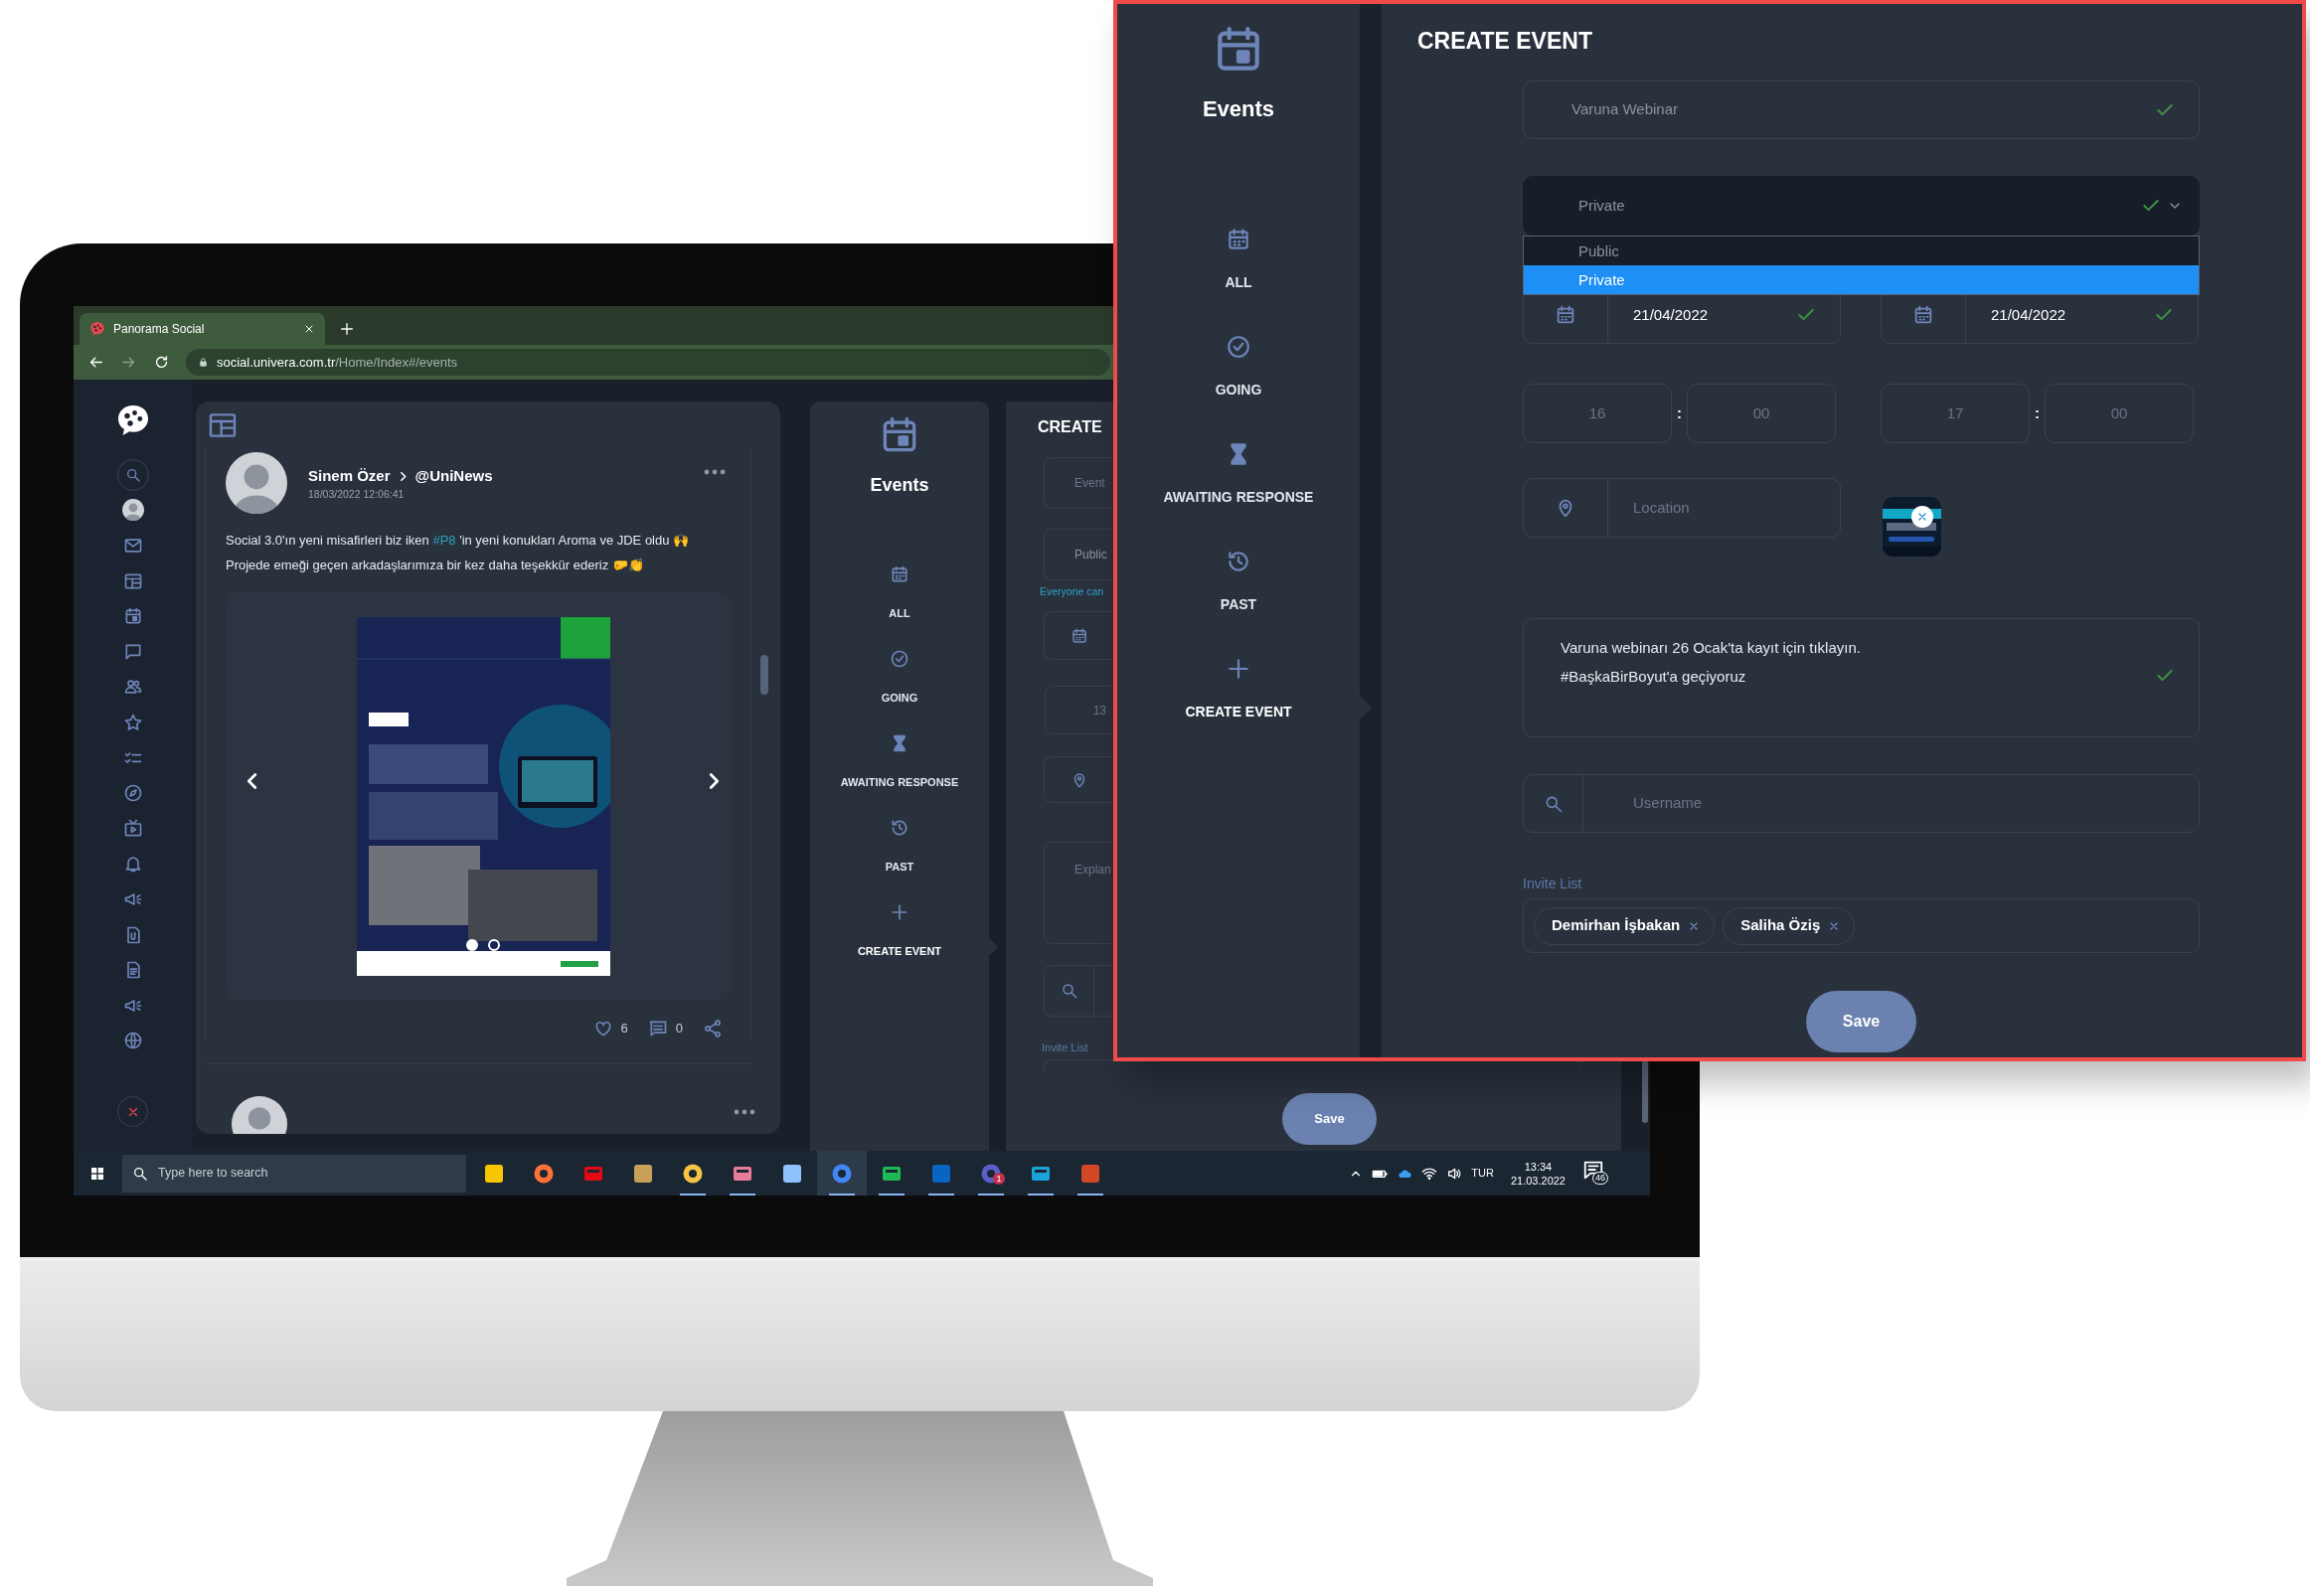  Describe the element at coordinates (999, 1179) in the screenshot. I see `badge-count: 1` at that location.